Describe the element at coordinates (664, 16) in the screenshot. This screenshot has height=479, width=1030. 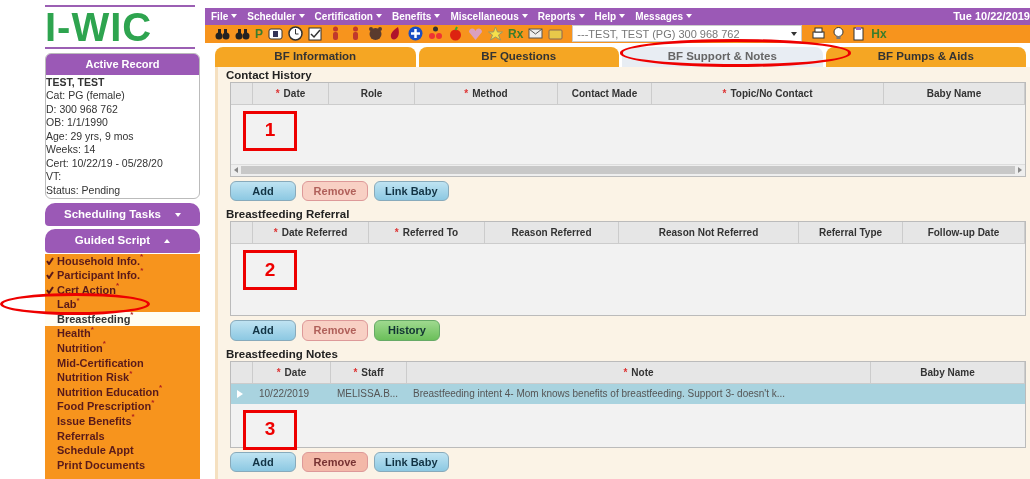
I see `menu-item: Messages` at that location.